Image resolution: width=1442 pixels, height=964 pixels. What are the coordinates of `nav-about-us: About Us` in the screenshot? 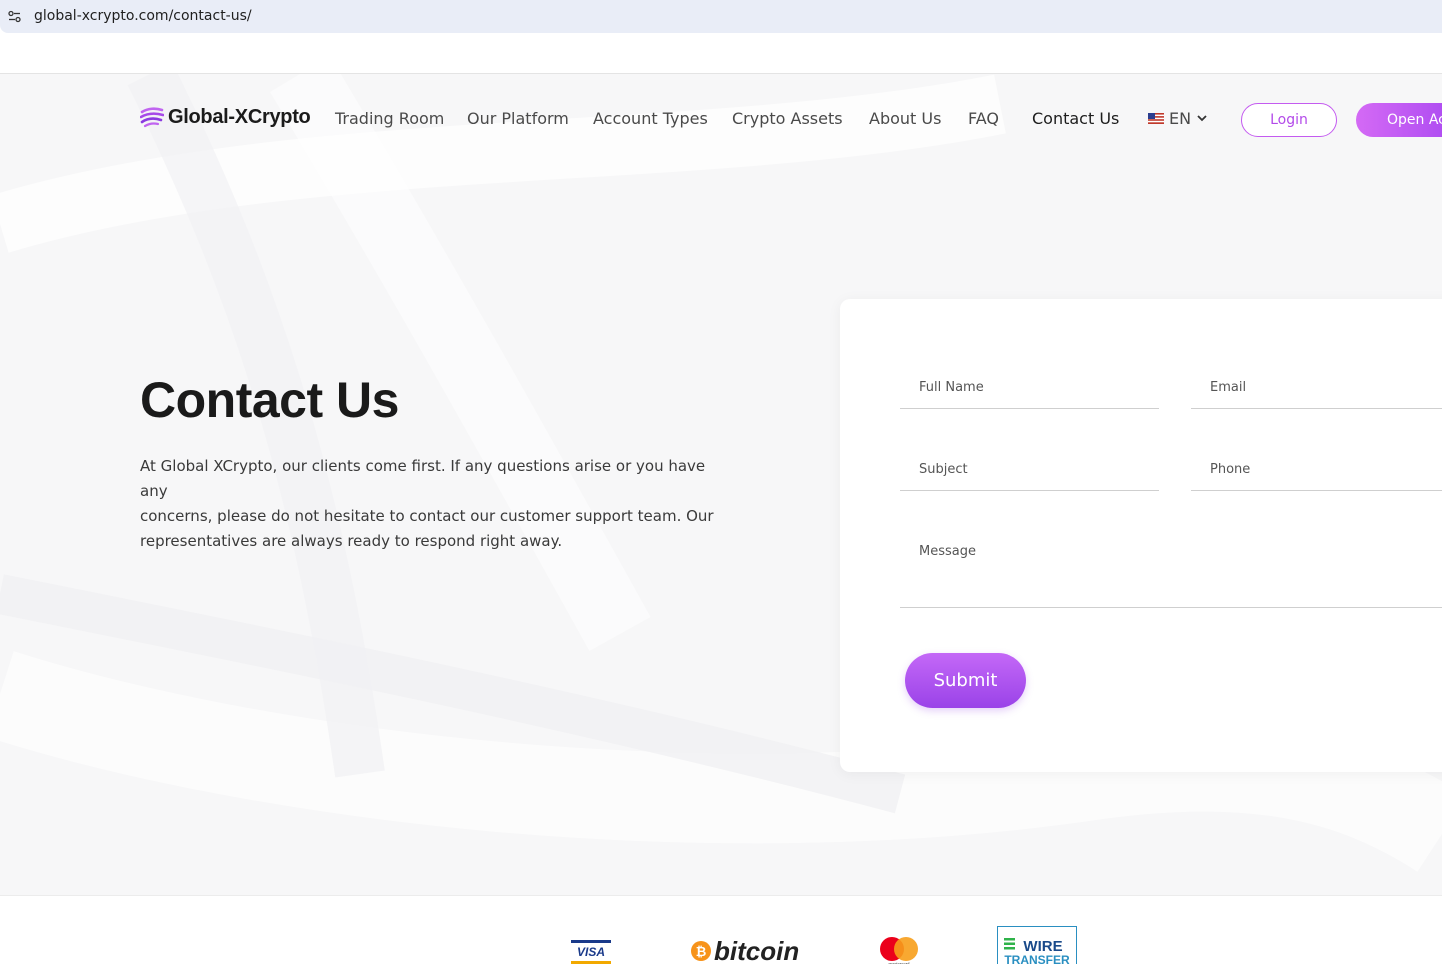 It's located at (905, 118).